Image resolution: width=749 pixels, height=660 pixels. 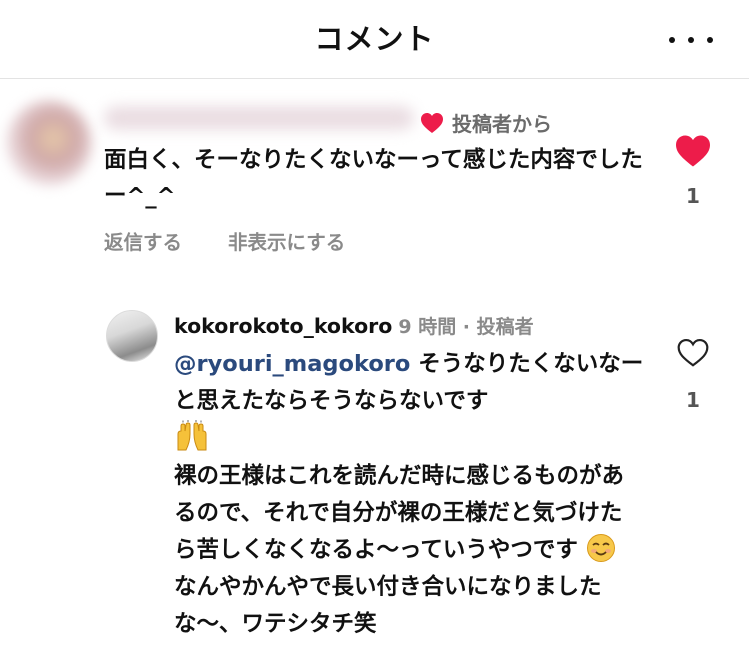 I want to click on page-title: コメント, so click(x=374, y=39).